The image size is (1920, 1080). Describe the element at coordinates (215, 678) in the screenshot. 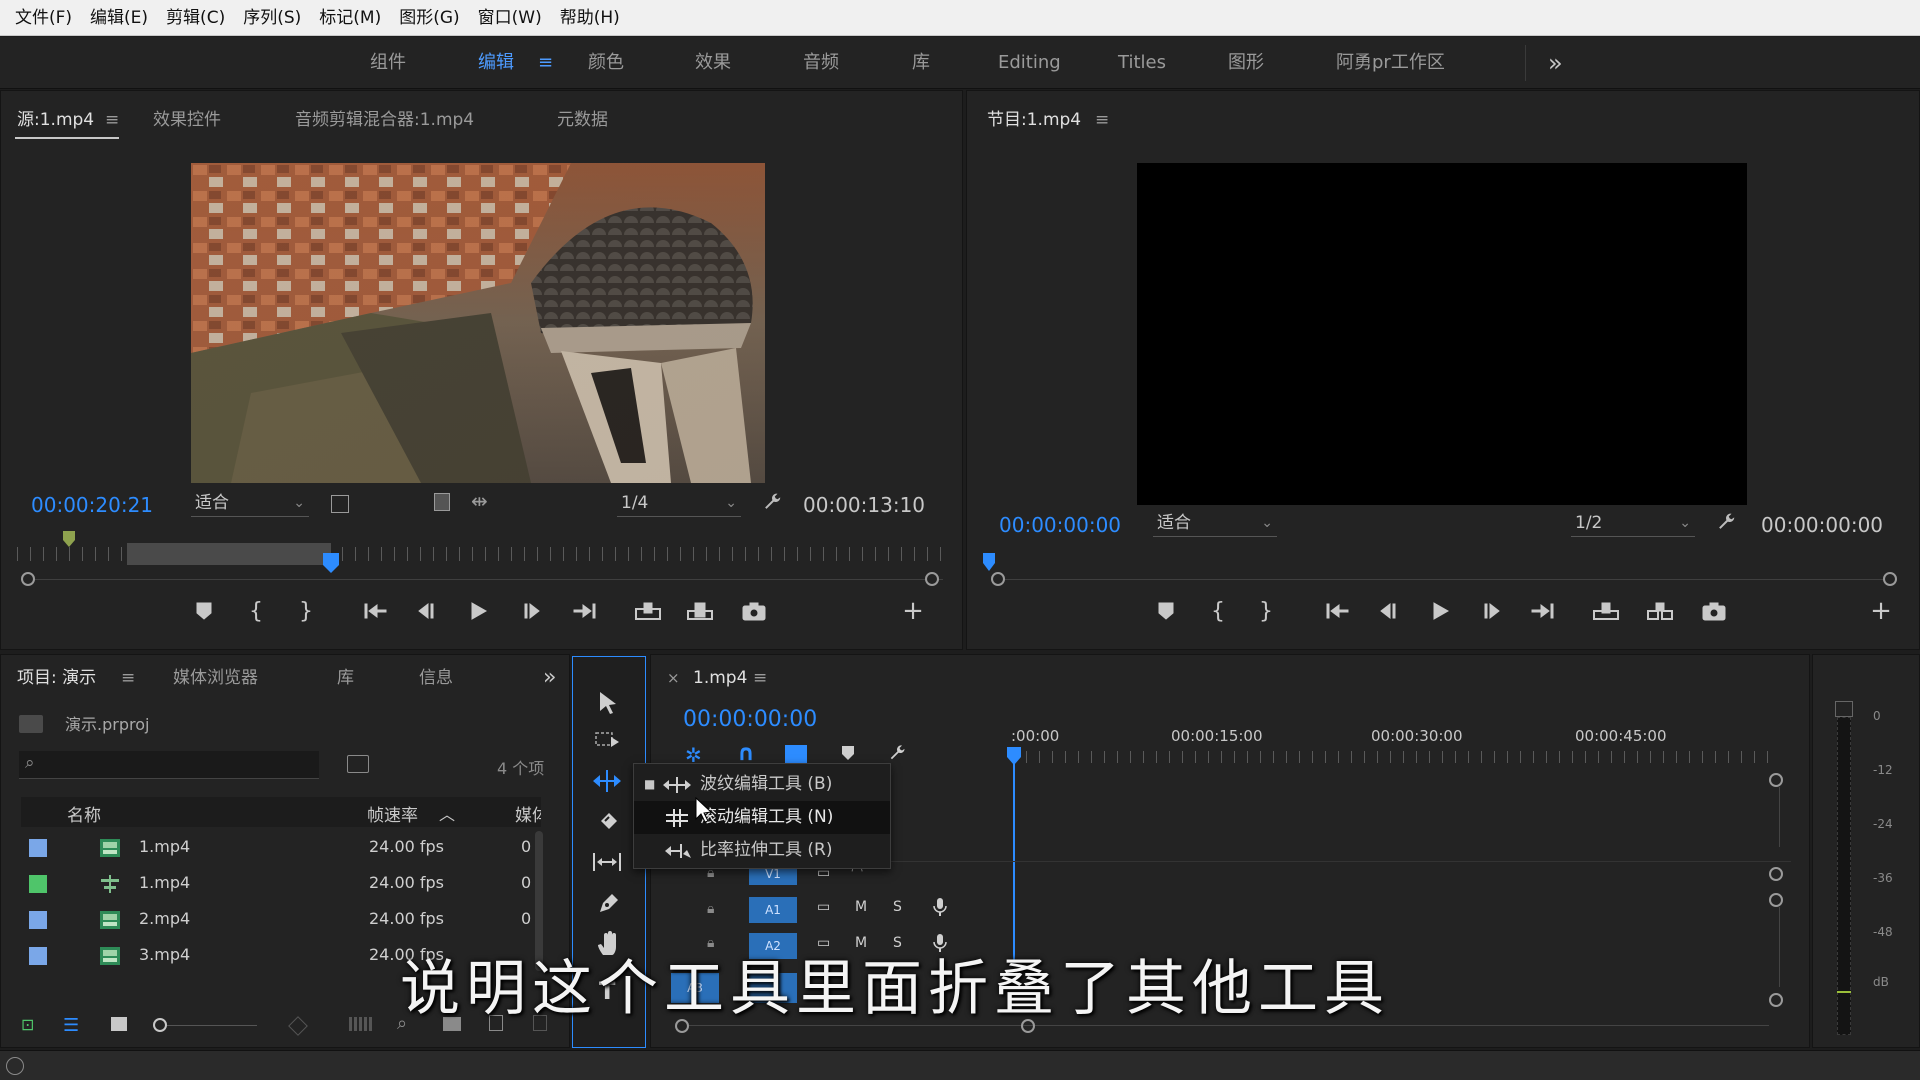

I see `tab-media-browser: 媒体浏览器` at that location.